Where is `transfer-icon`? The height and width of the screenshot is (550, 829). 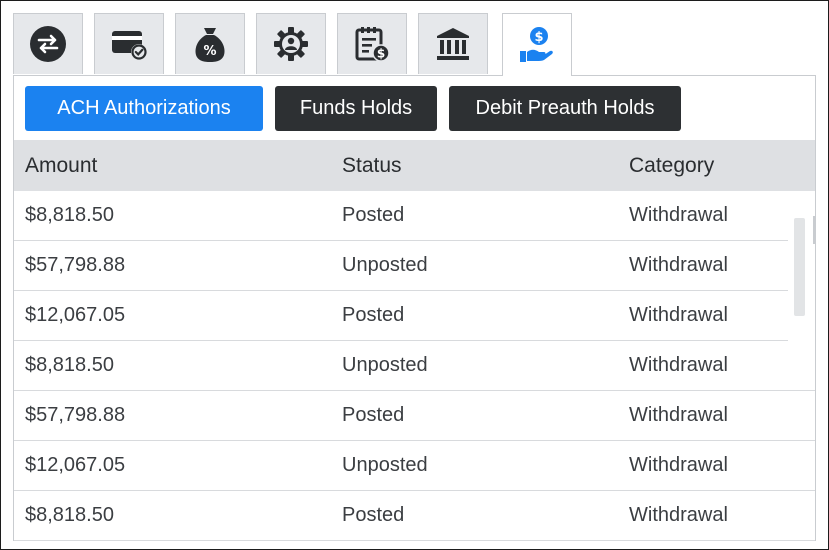
transfer-icon is located at coordinates (48, 44).